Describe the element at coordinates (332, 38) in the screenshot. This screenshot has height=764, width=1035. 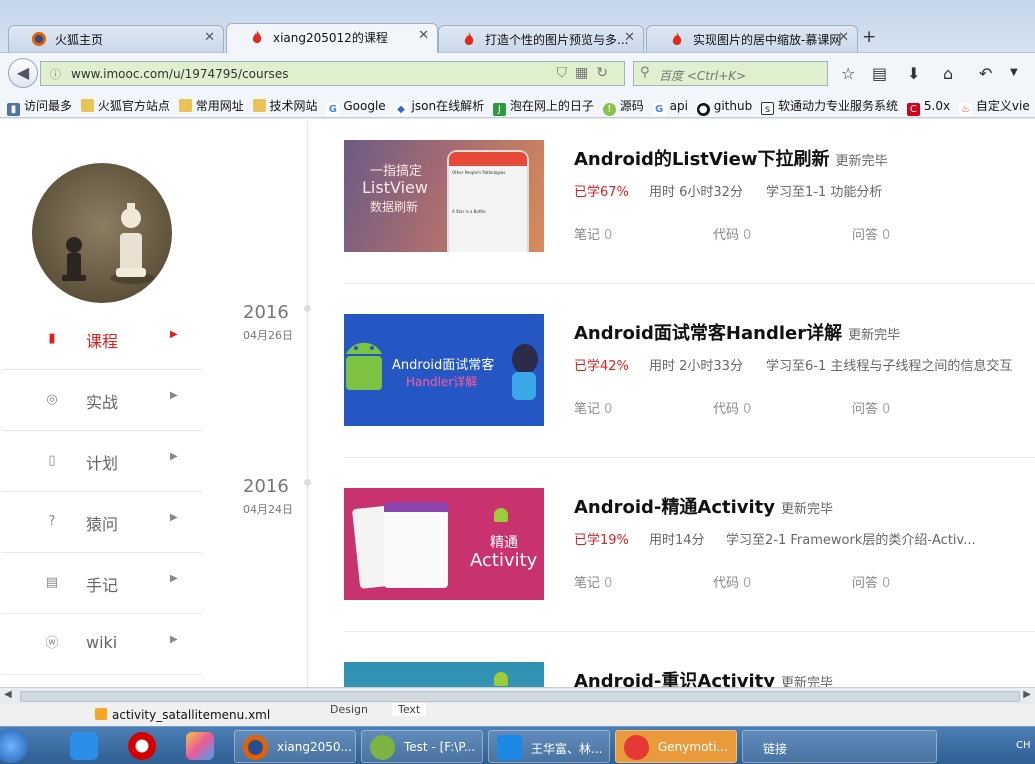
I see `tab-courses: xiang205012的课程 ✕` at that location.